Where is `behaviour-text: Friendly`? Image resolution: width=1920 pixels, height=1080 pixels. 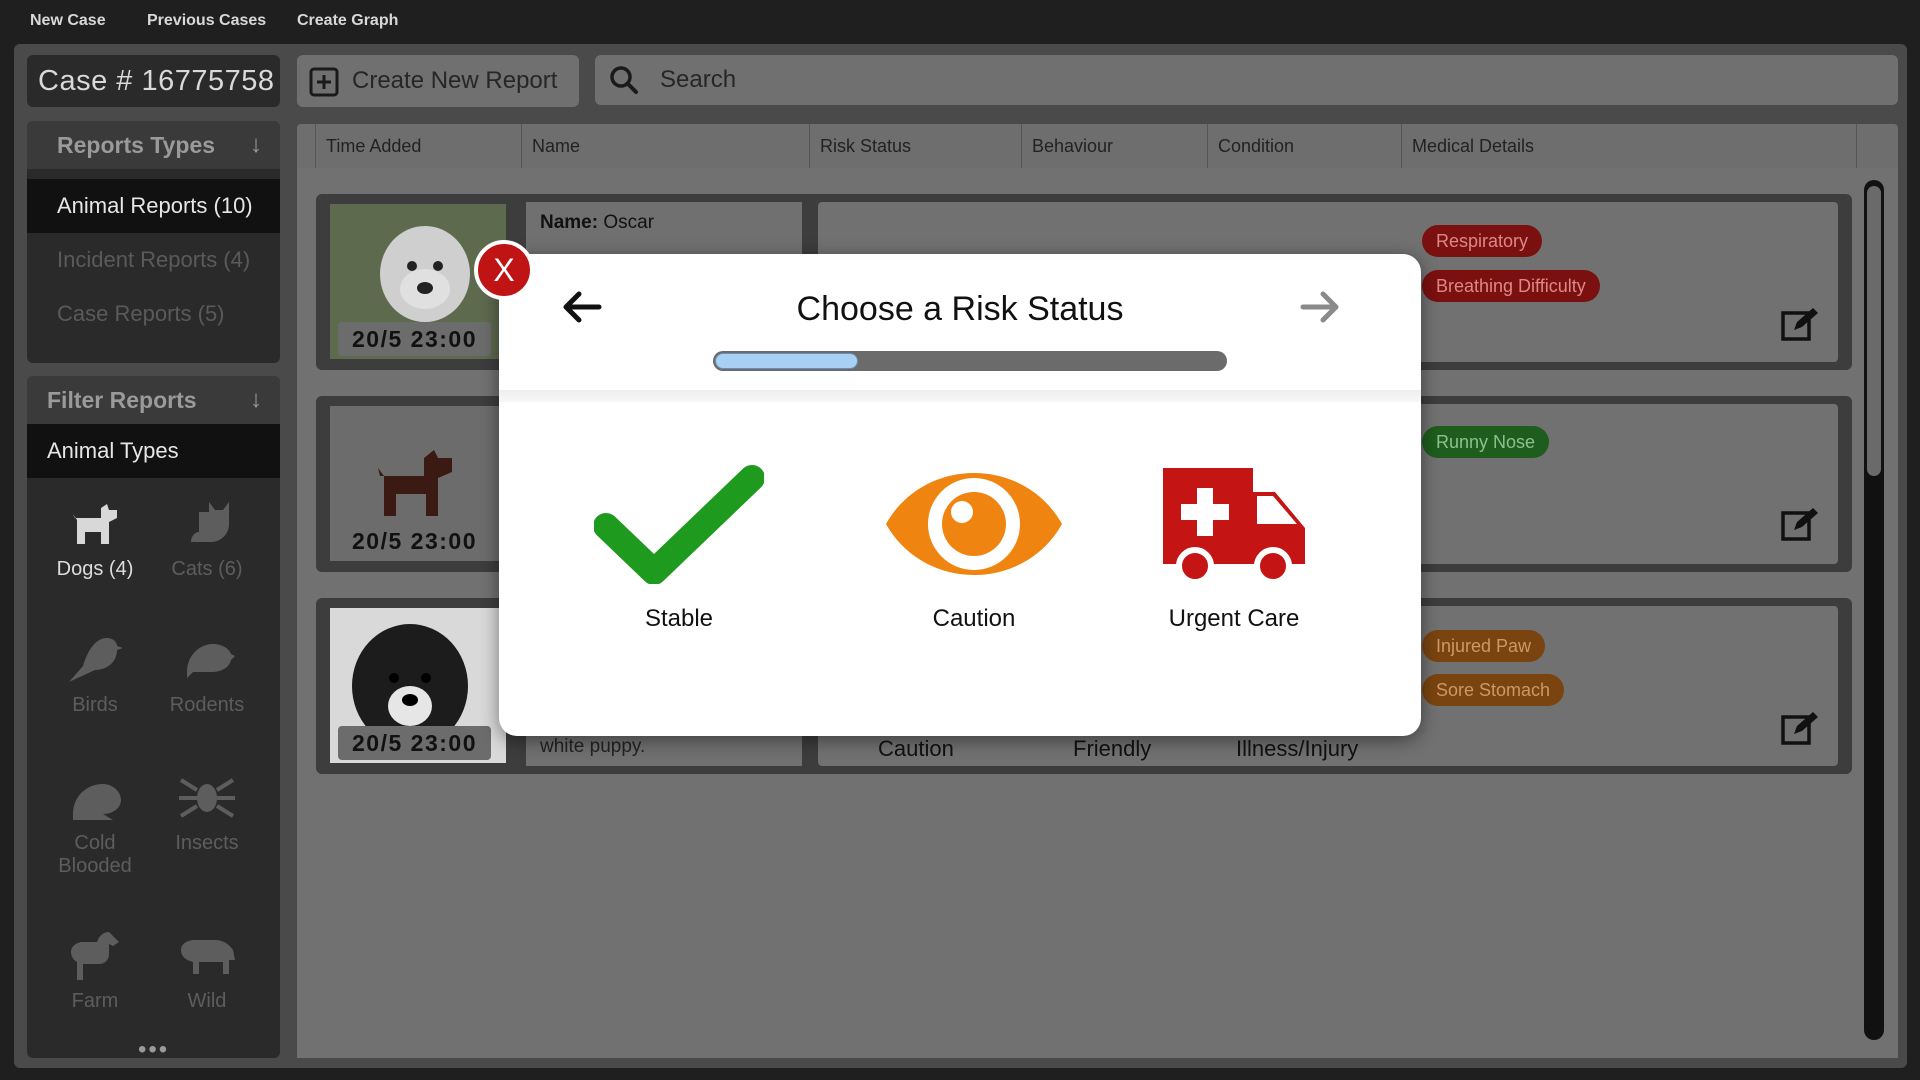 behaviour-text: Friendly is located at coordinates (1112, 748).